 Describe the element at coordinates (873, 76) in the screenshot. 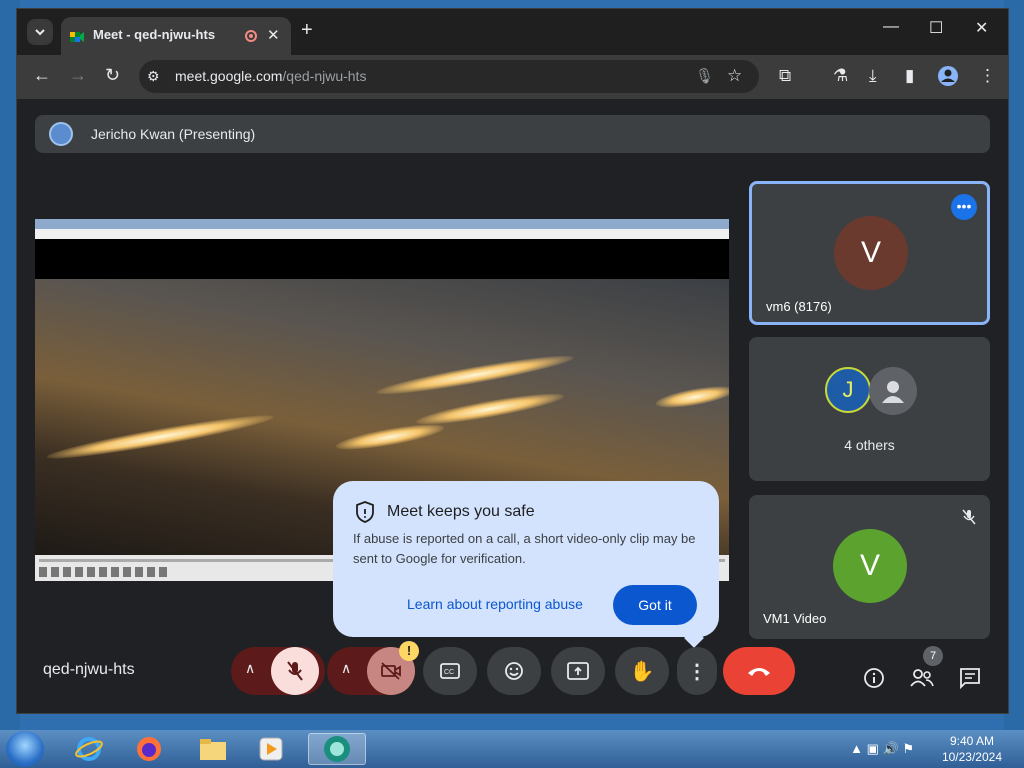

I see `download-icon: ⤓` at that location.